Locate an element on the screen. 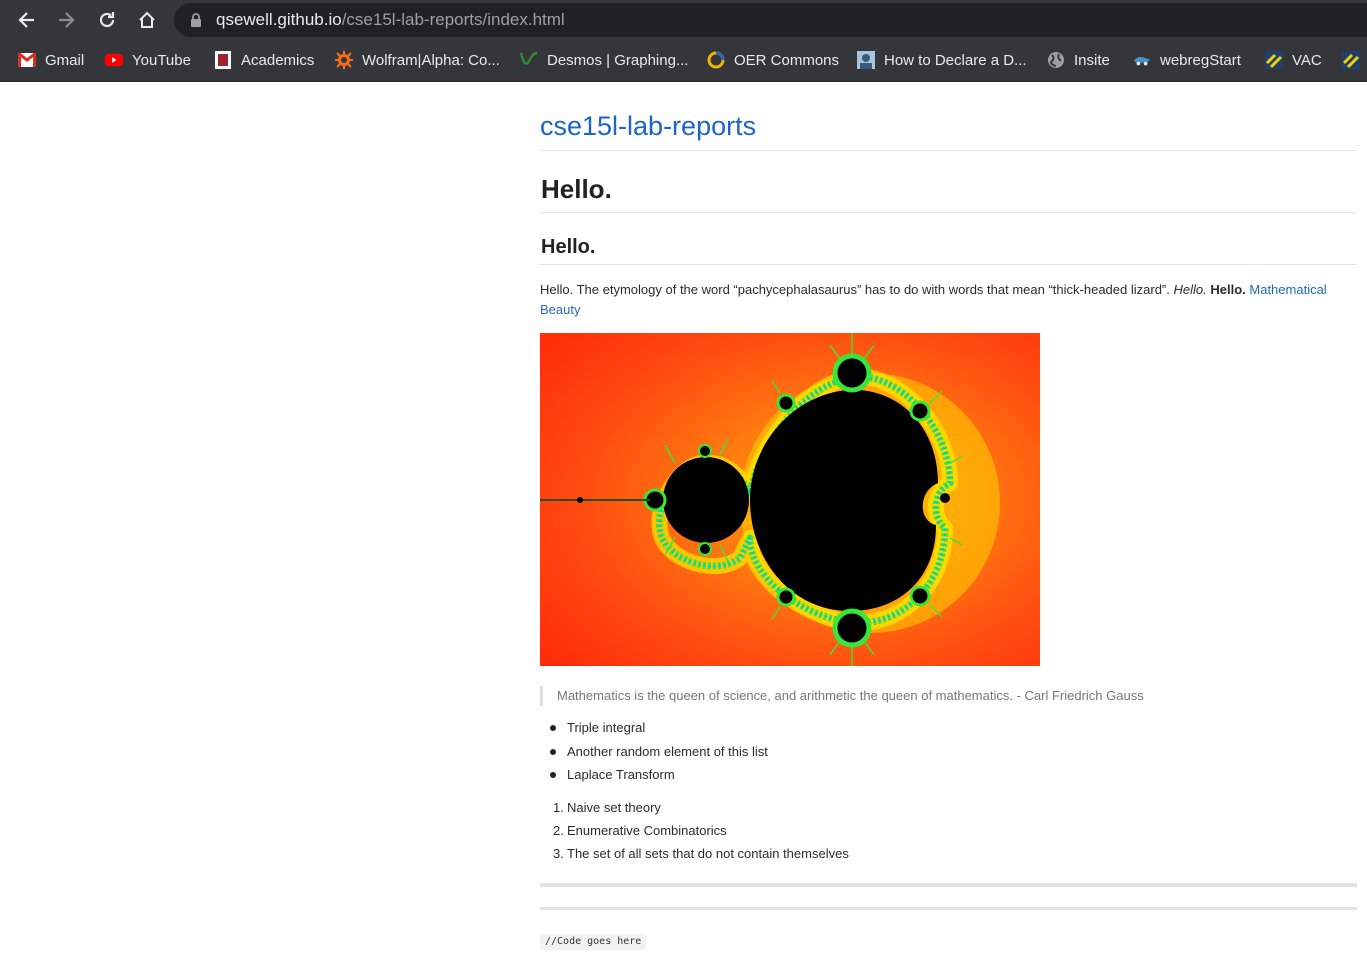 Image resolution: width=1367 pixels, height=957 pixels. forward-arrow-icon is located at coordinates (67, 20).